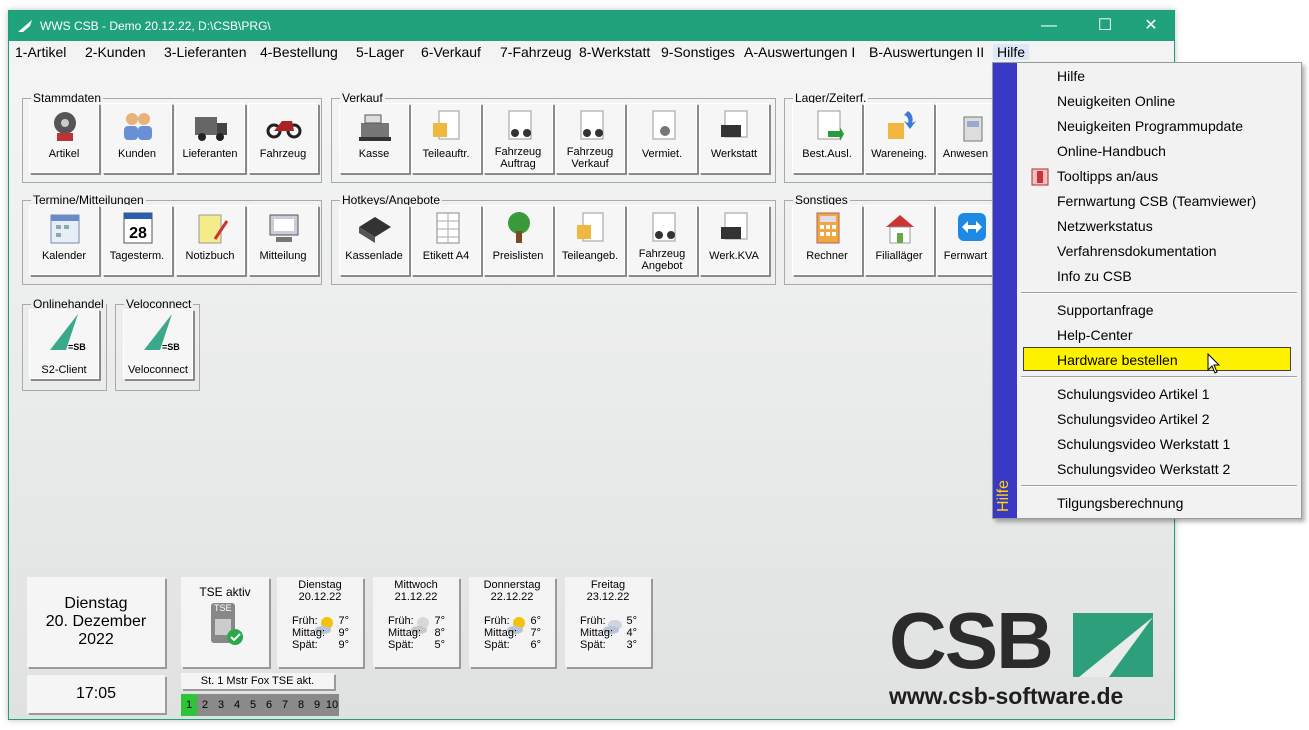 The width and height of the screenshot is (1309, 730). What do you see at coordinates (283, 240) in the screenshot?
I see `tile-mitteilung: Mitteilung` at bounding box center [283, 240].